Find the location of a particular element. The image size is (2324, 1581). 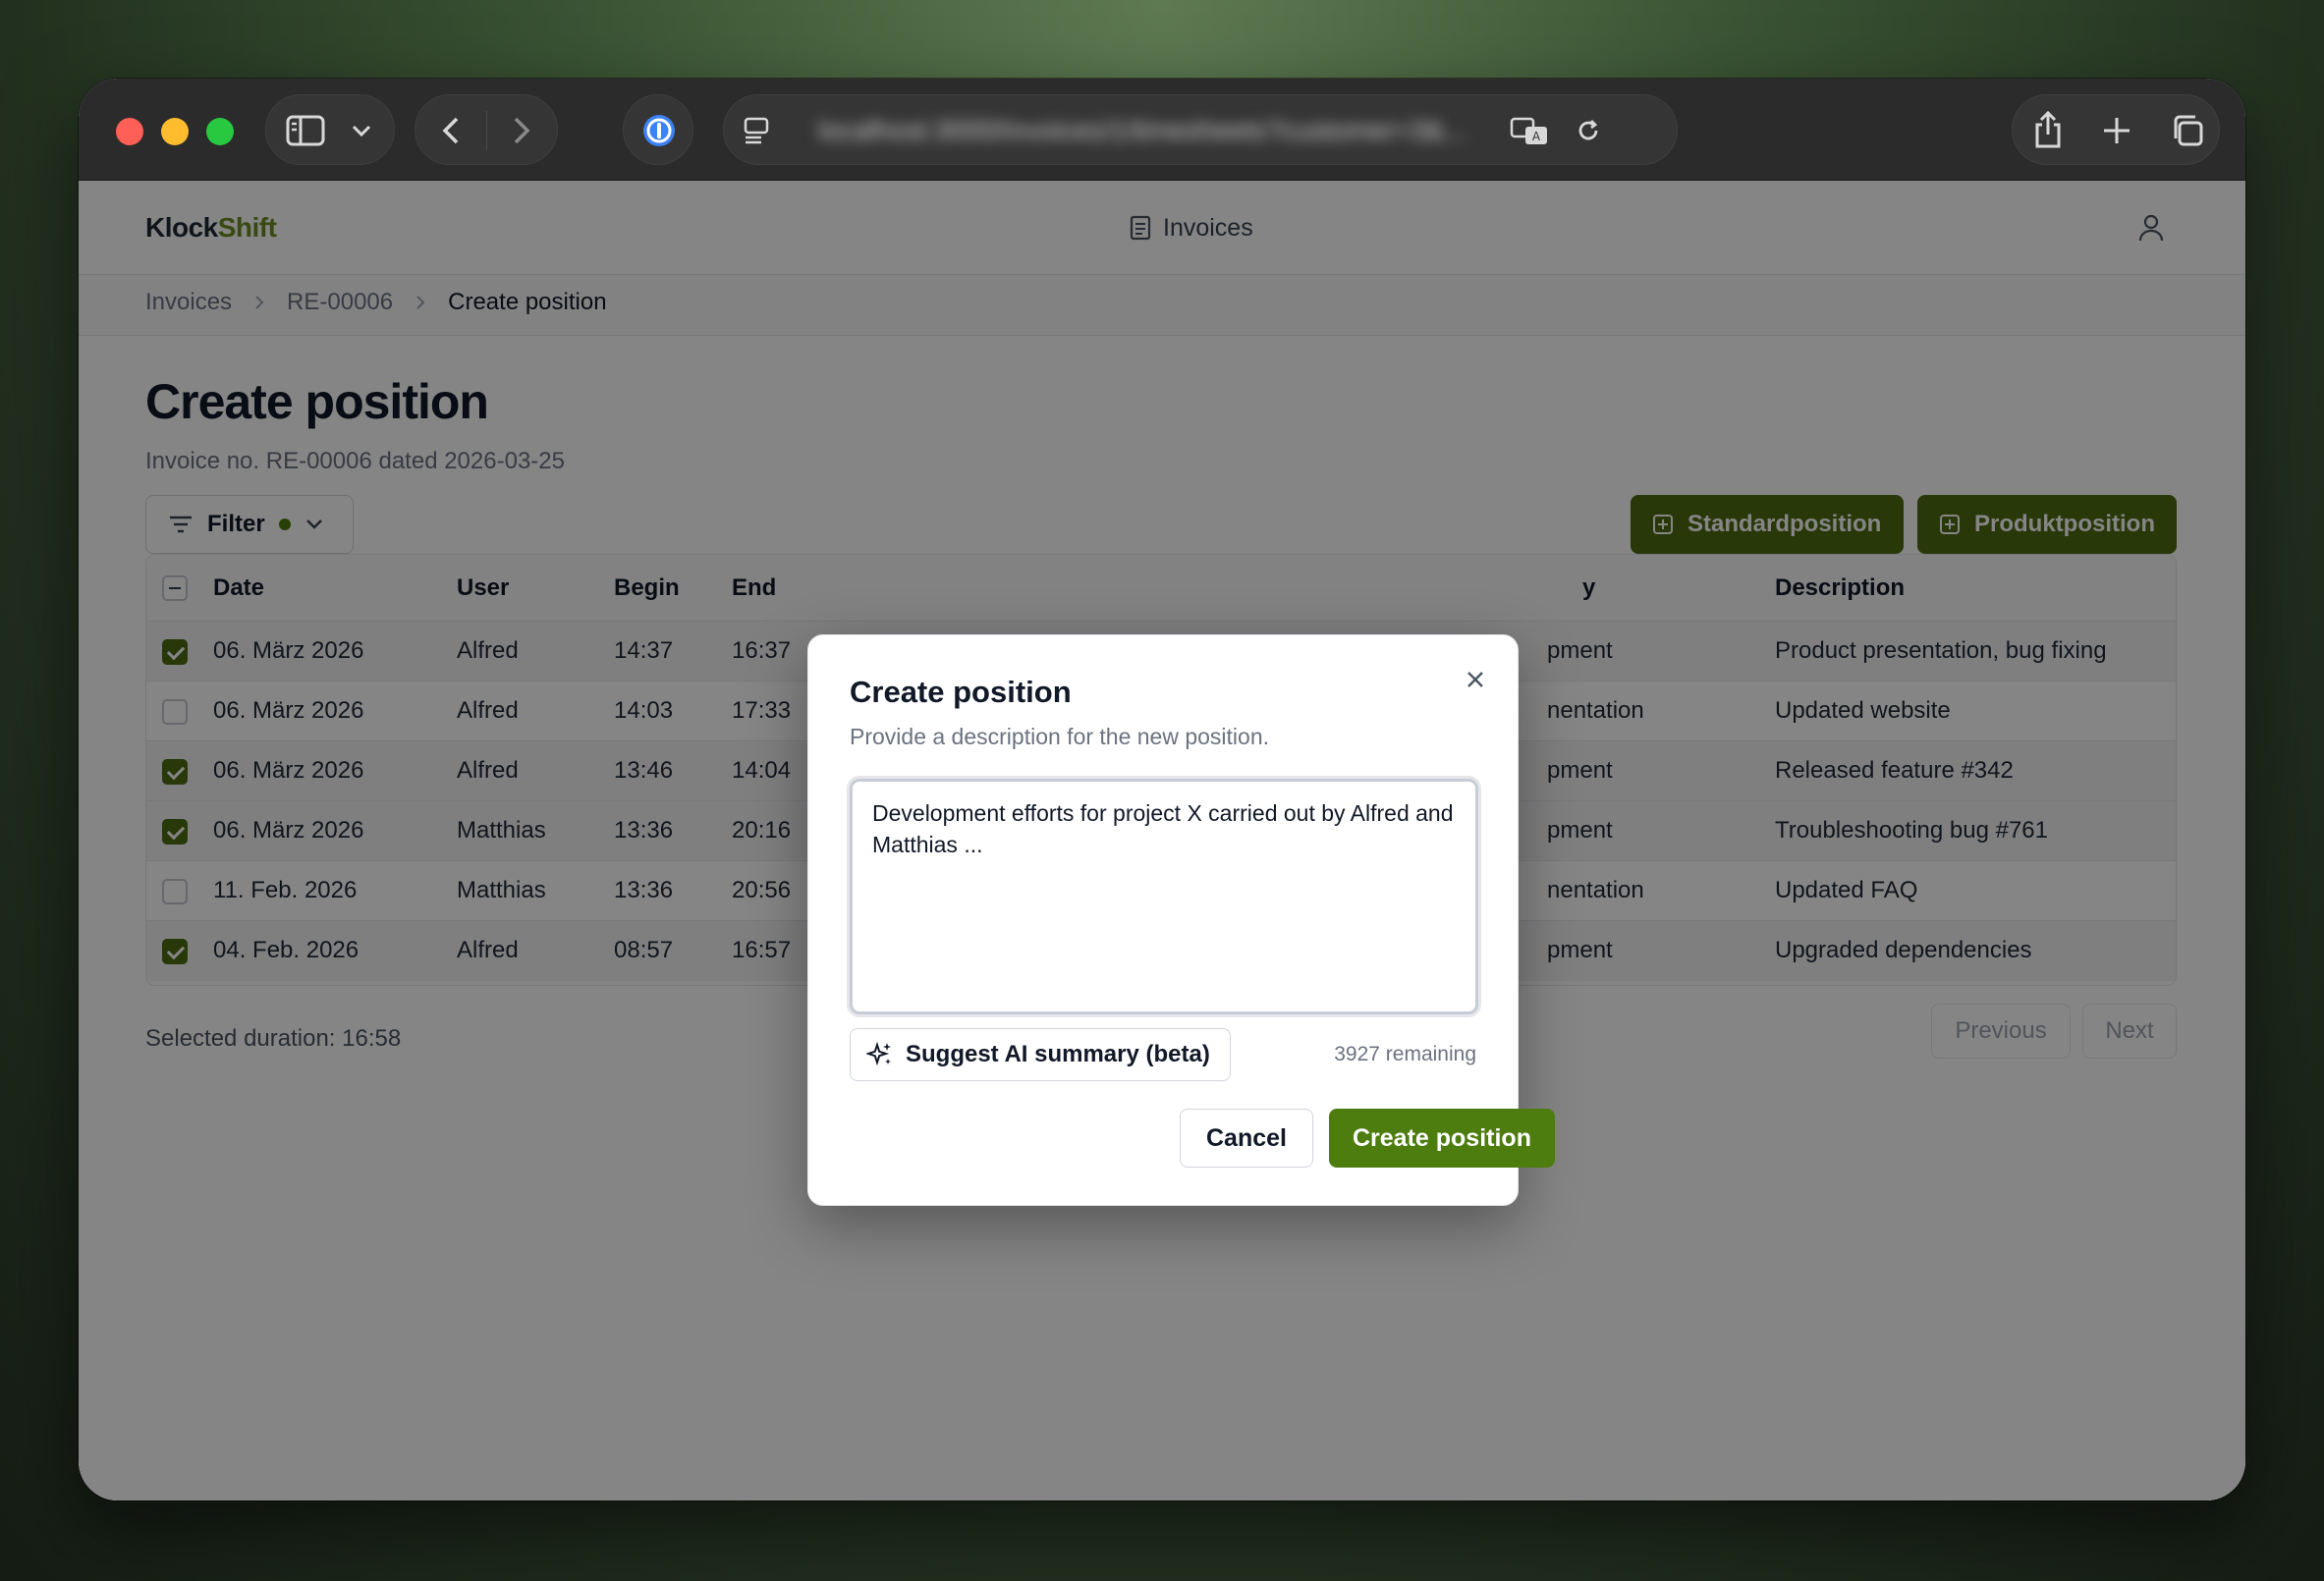

tab-overview-icon is located at coordinates (2187, 130).